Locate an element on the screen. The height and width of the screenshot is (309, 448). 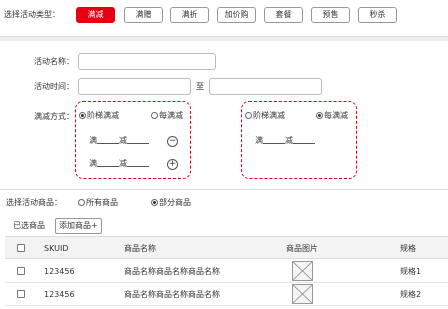
tiered-rule-box: 阶梯满减 每满减 满减 − 满减 + is located at coordinates (133, 140).